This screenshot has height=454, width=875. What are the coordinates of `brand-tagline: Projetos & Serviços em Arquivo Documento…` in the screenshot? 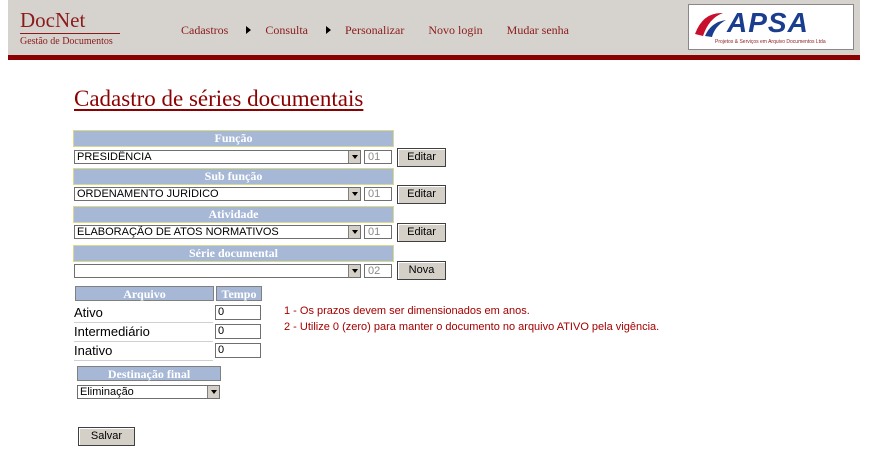 It's located at (770, 42).